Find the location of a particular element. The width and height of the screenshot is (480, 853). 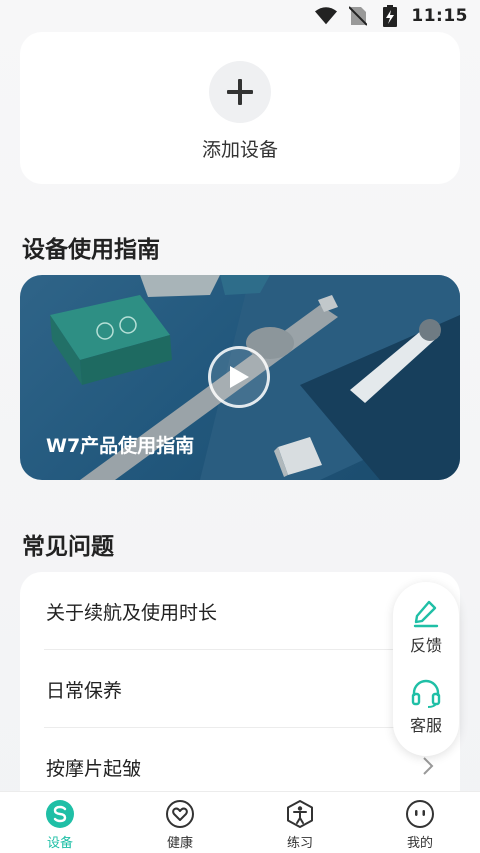

tab-profile: 我的 is located at coordinates (420, 822).